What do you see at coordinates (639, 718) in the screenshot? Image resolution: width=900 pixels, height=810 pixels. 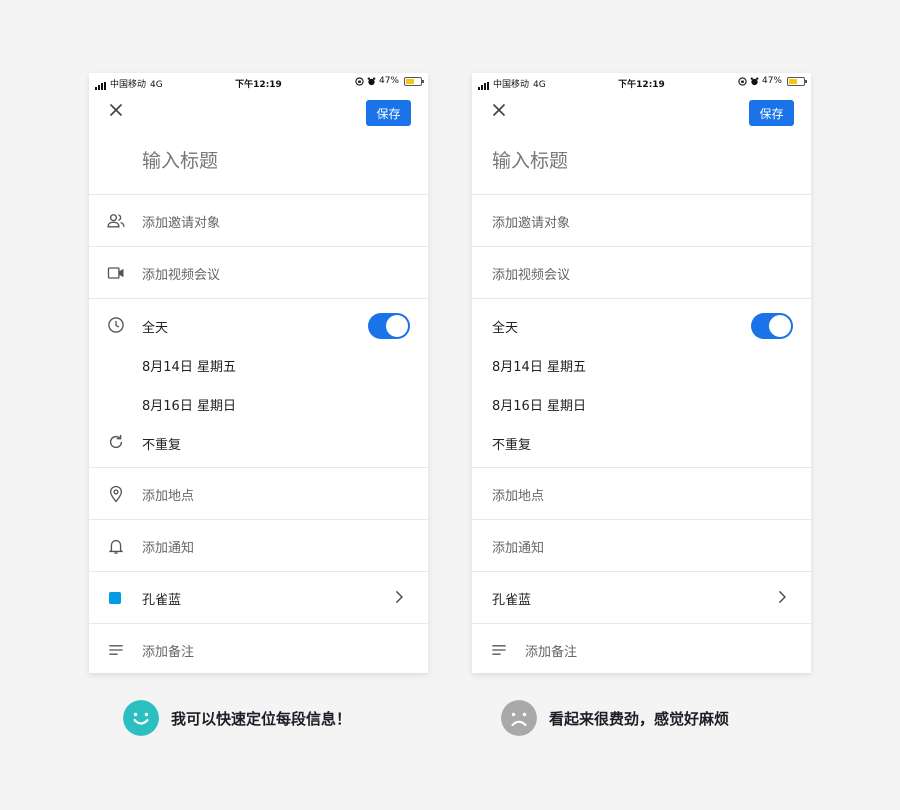 I see `caption-bad-text: 看起来很费劲，感觉好麻烦` at bounding box center [639, 718].